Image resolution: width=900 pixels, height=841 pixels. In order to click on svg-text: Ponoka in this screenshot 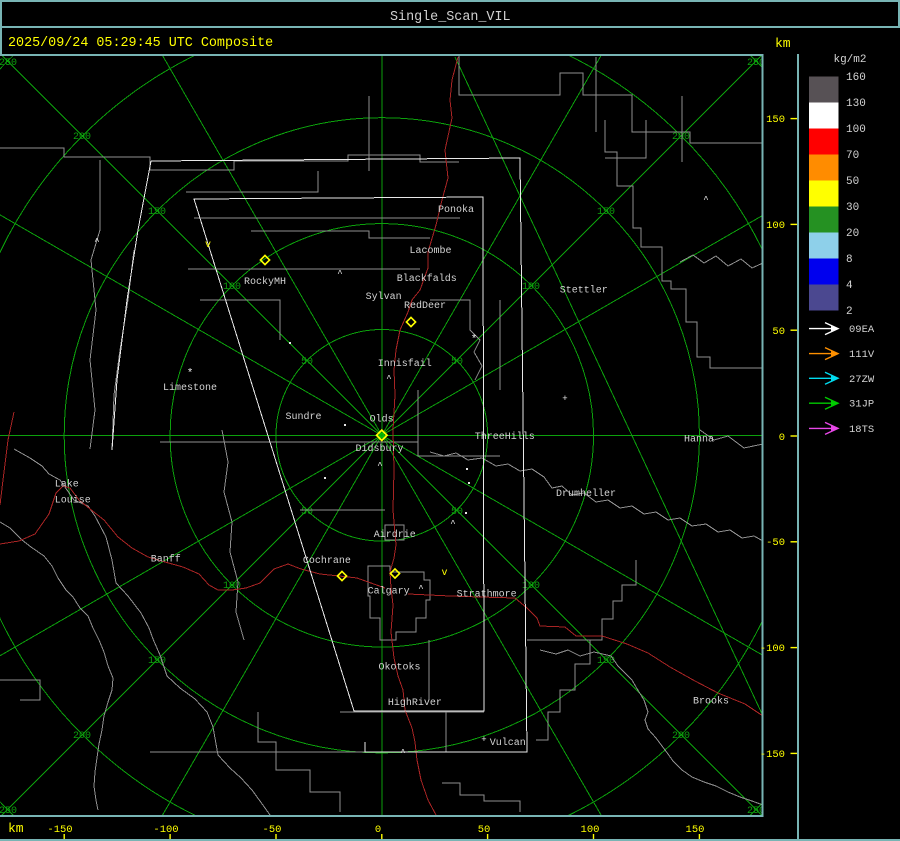, I will do `click(456, 210)`.